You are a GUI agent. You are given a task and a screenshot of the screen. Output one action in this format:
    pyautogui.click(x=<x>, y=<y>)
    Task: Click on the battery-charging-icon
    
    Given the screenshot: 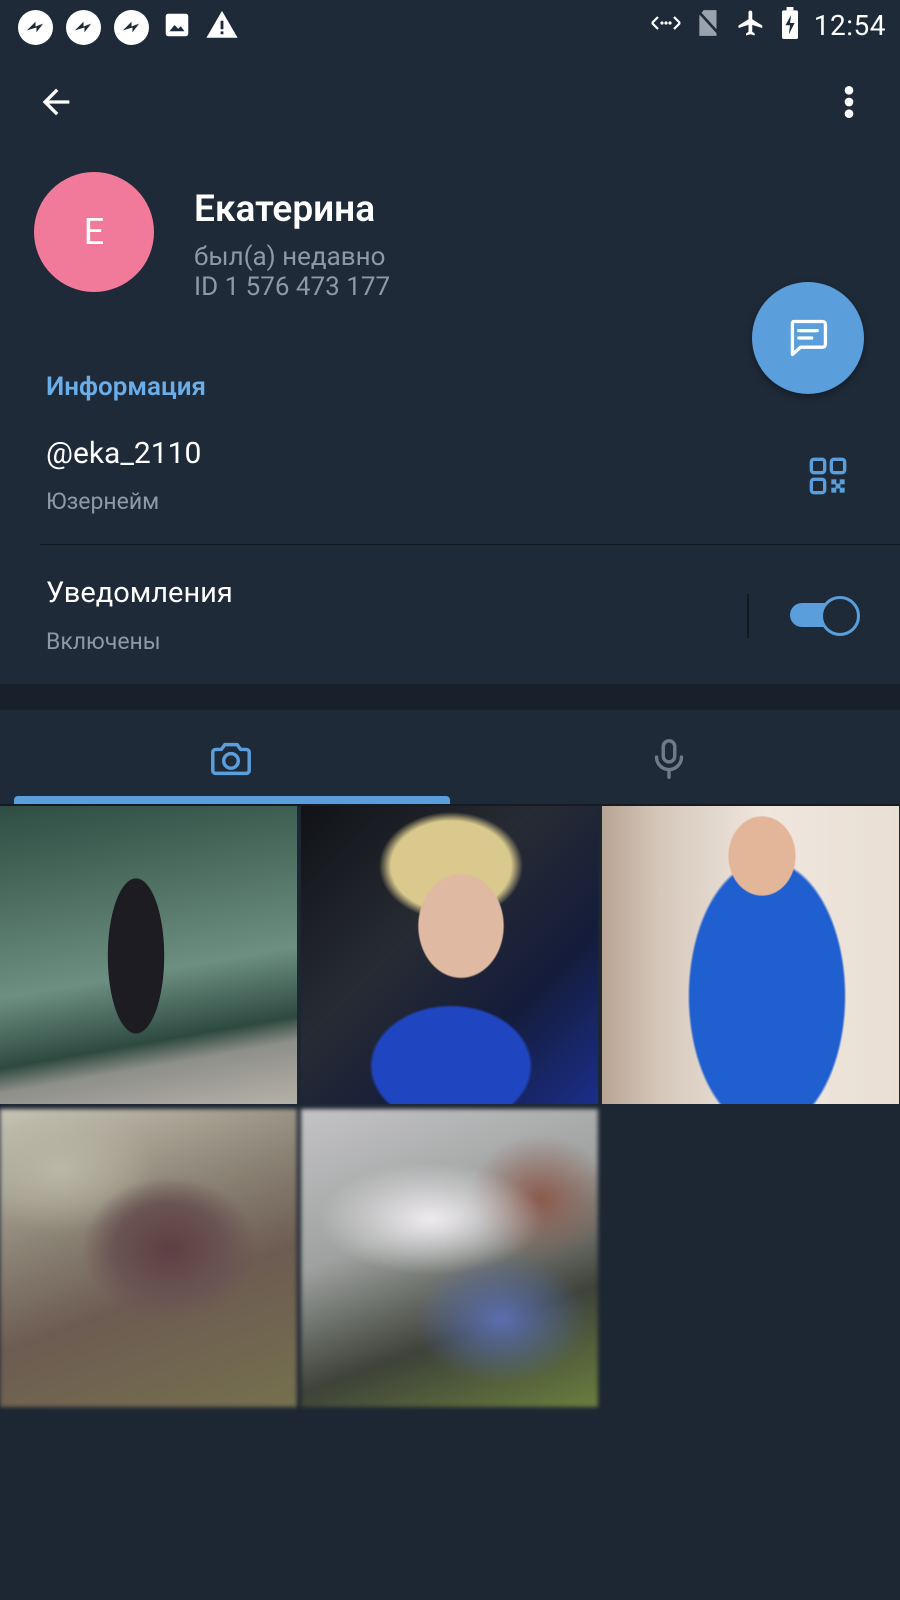 What is the action you would take?
    pyautogui.click(x=790, y=25)
    